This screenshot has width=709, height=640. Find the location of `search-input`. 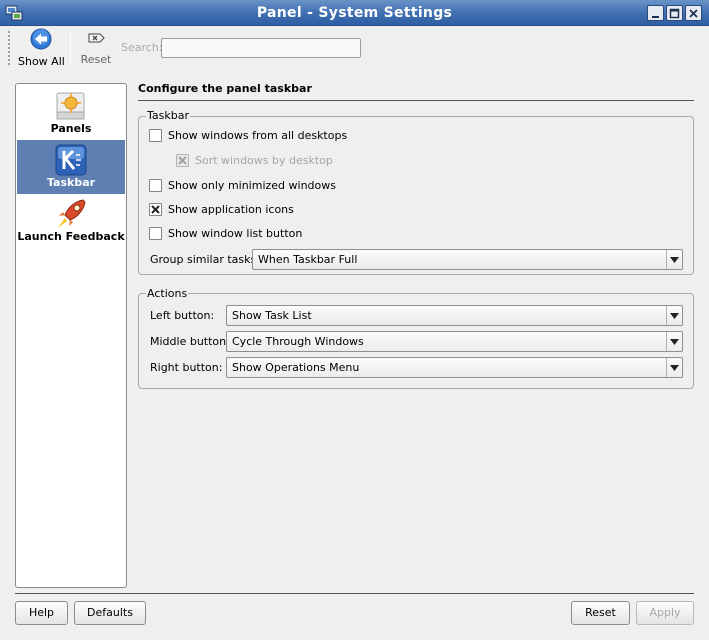

search-input is located at coordinates (261, 48).